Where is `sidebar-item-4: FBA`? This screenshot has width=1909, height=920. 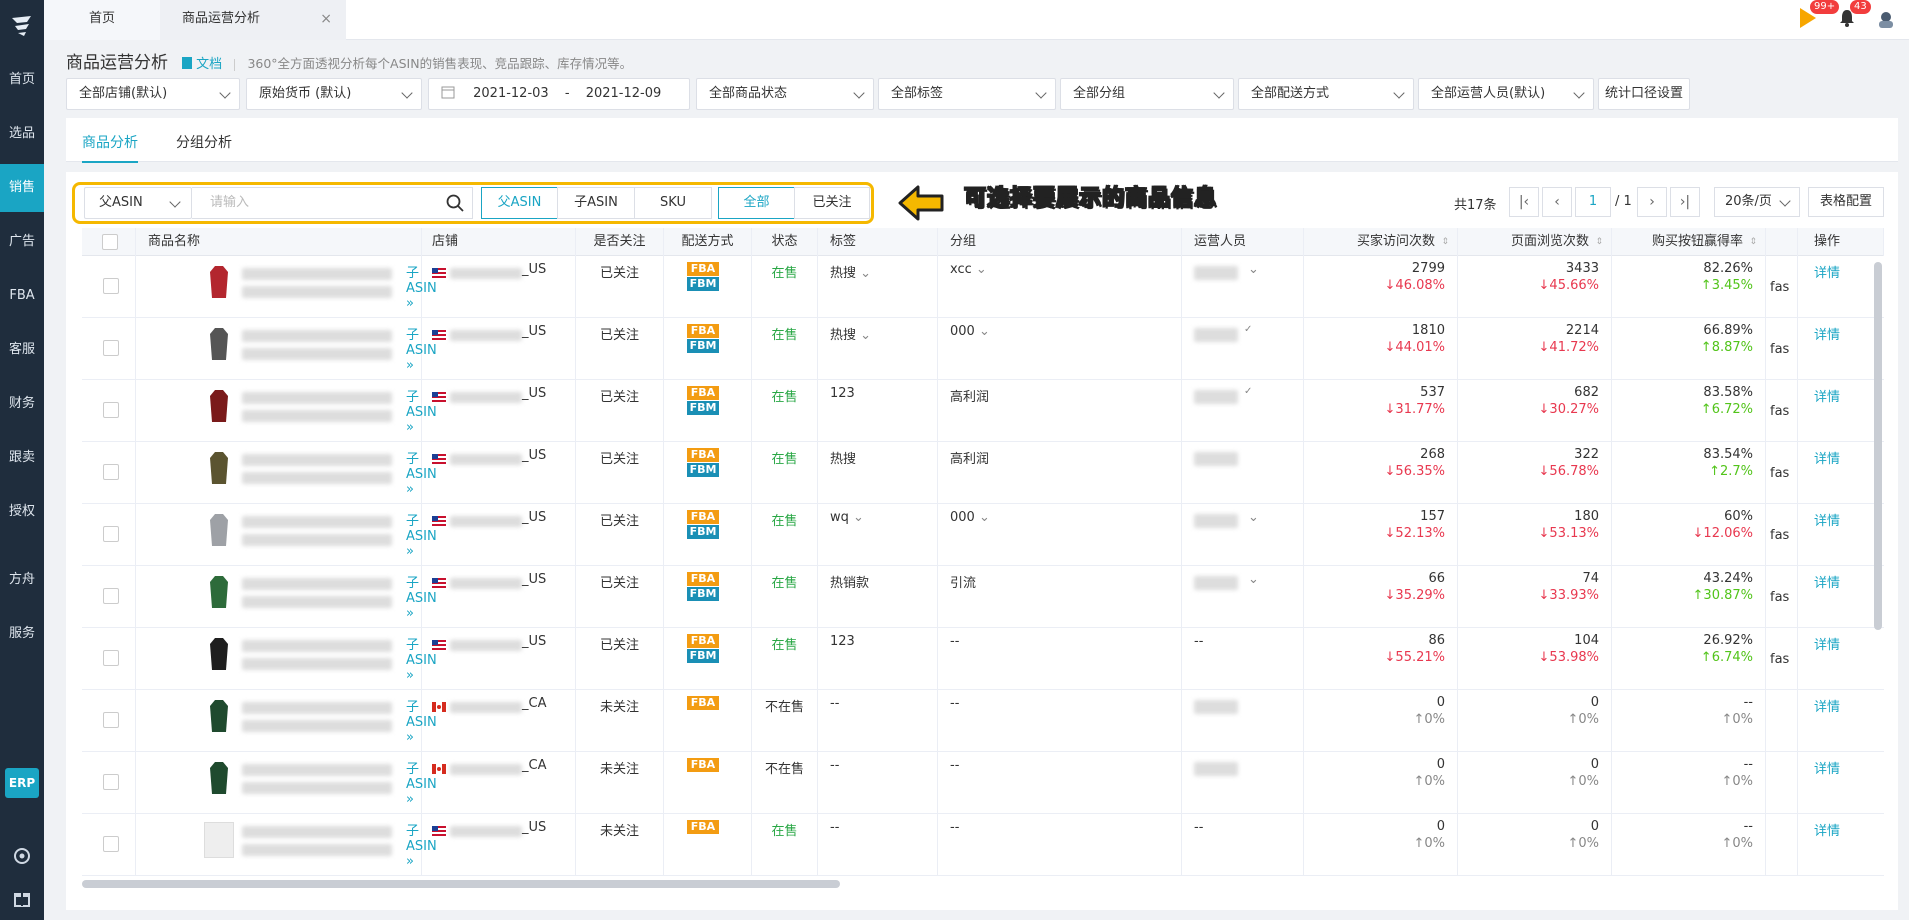 sidebar-item-4: FBA is located at coordinates (22, 296).